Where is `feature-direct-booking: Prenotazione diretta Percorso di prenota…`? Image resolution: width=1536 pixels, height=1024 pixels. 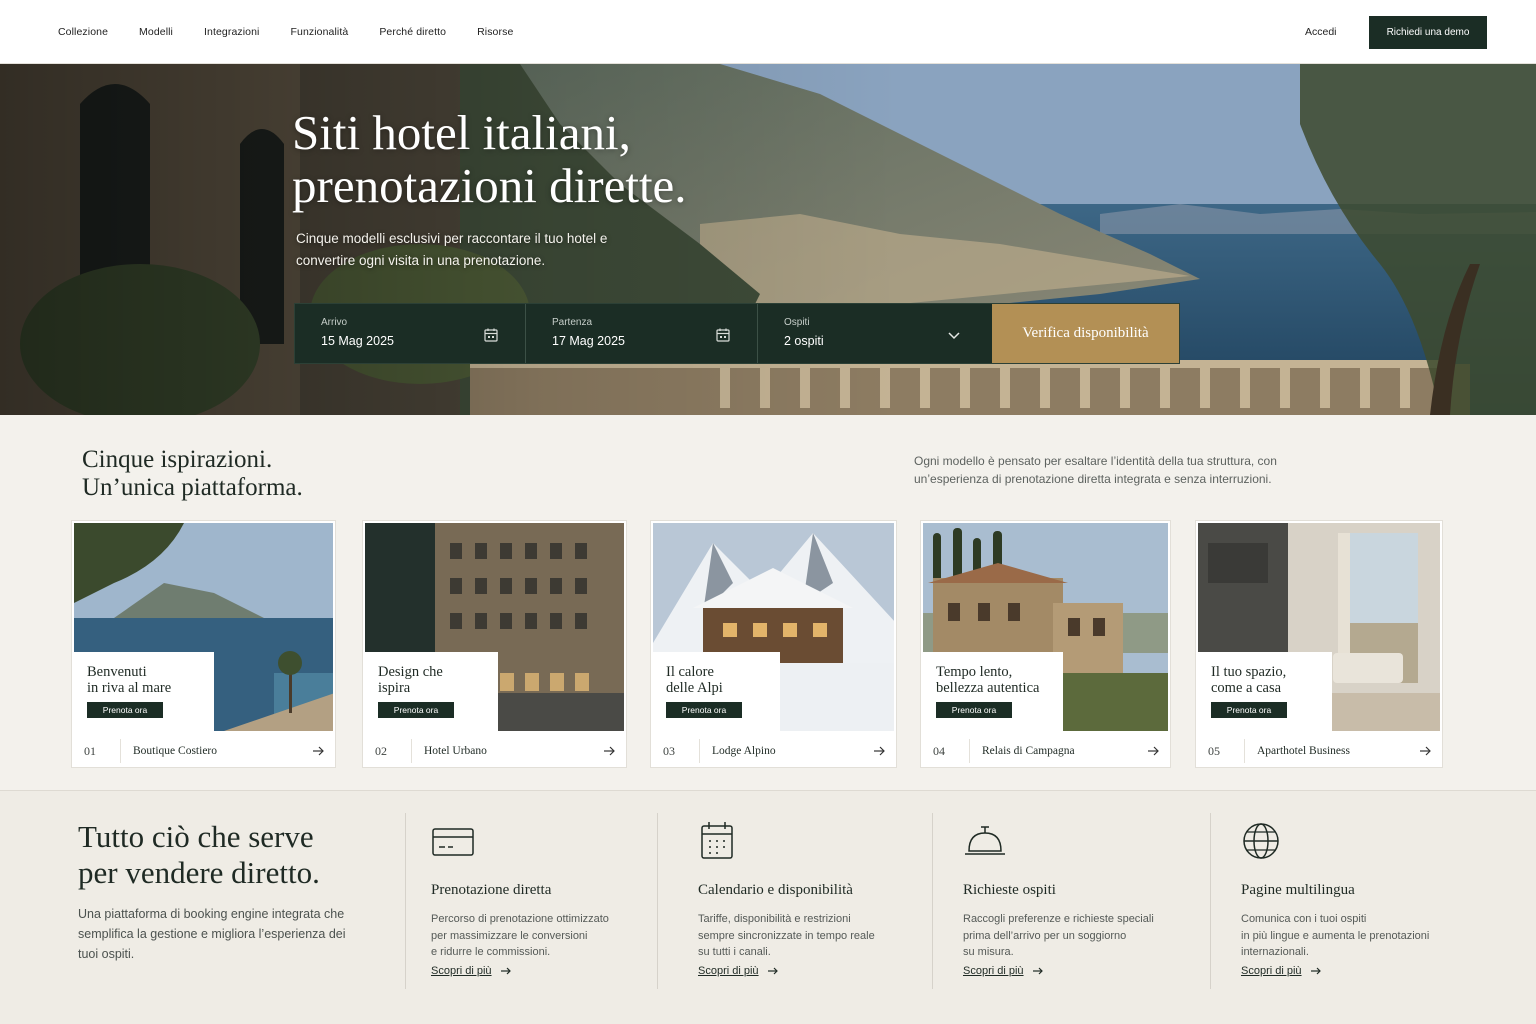 feature-direct-booking: Prenotazione diretta Percorso di prenota… is located at coordinates (530, 901).